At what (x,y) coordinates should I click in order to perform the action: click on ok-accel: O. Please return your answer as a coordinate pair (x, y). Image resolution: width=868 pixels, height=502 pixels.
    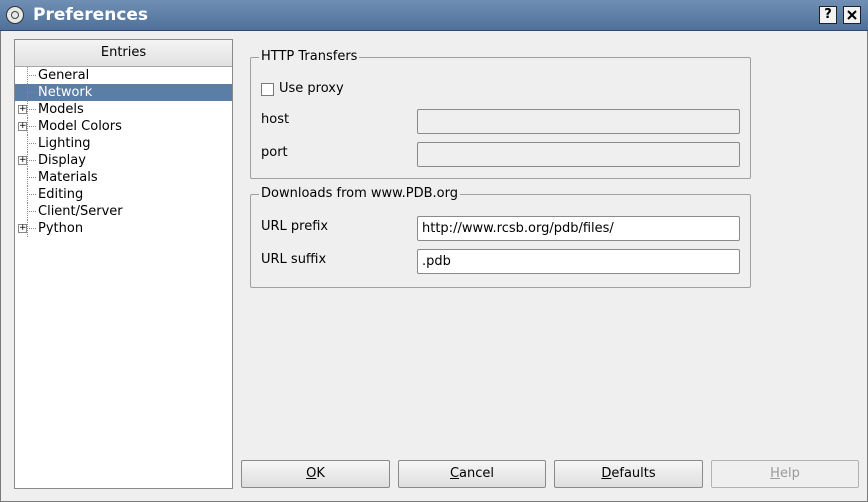
    Looking at the image, I should click on (311, 473).